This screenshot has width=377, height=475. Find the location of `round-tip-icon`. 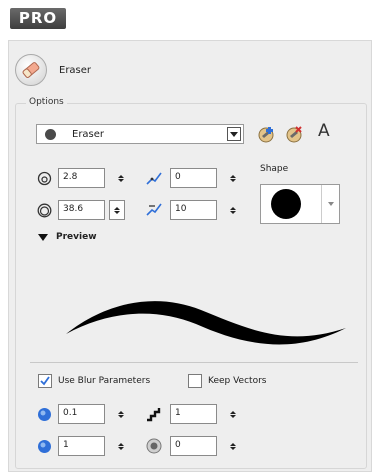

round-tip-icon is located at coordinates (286, 204).